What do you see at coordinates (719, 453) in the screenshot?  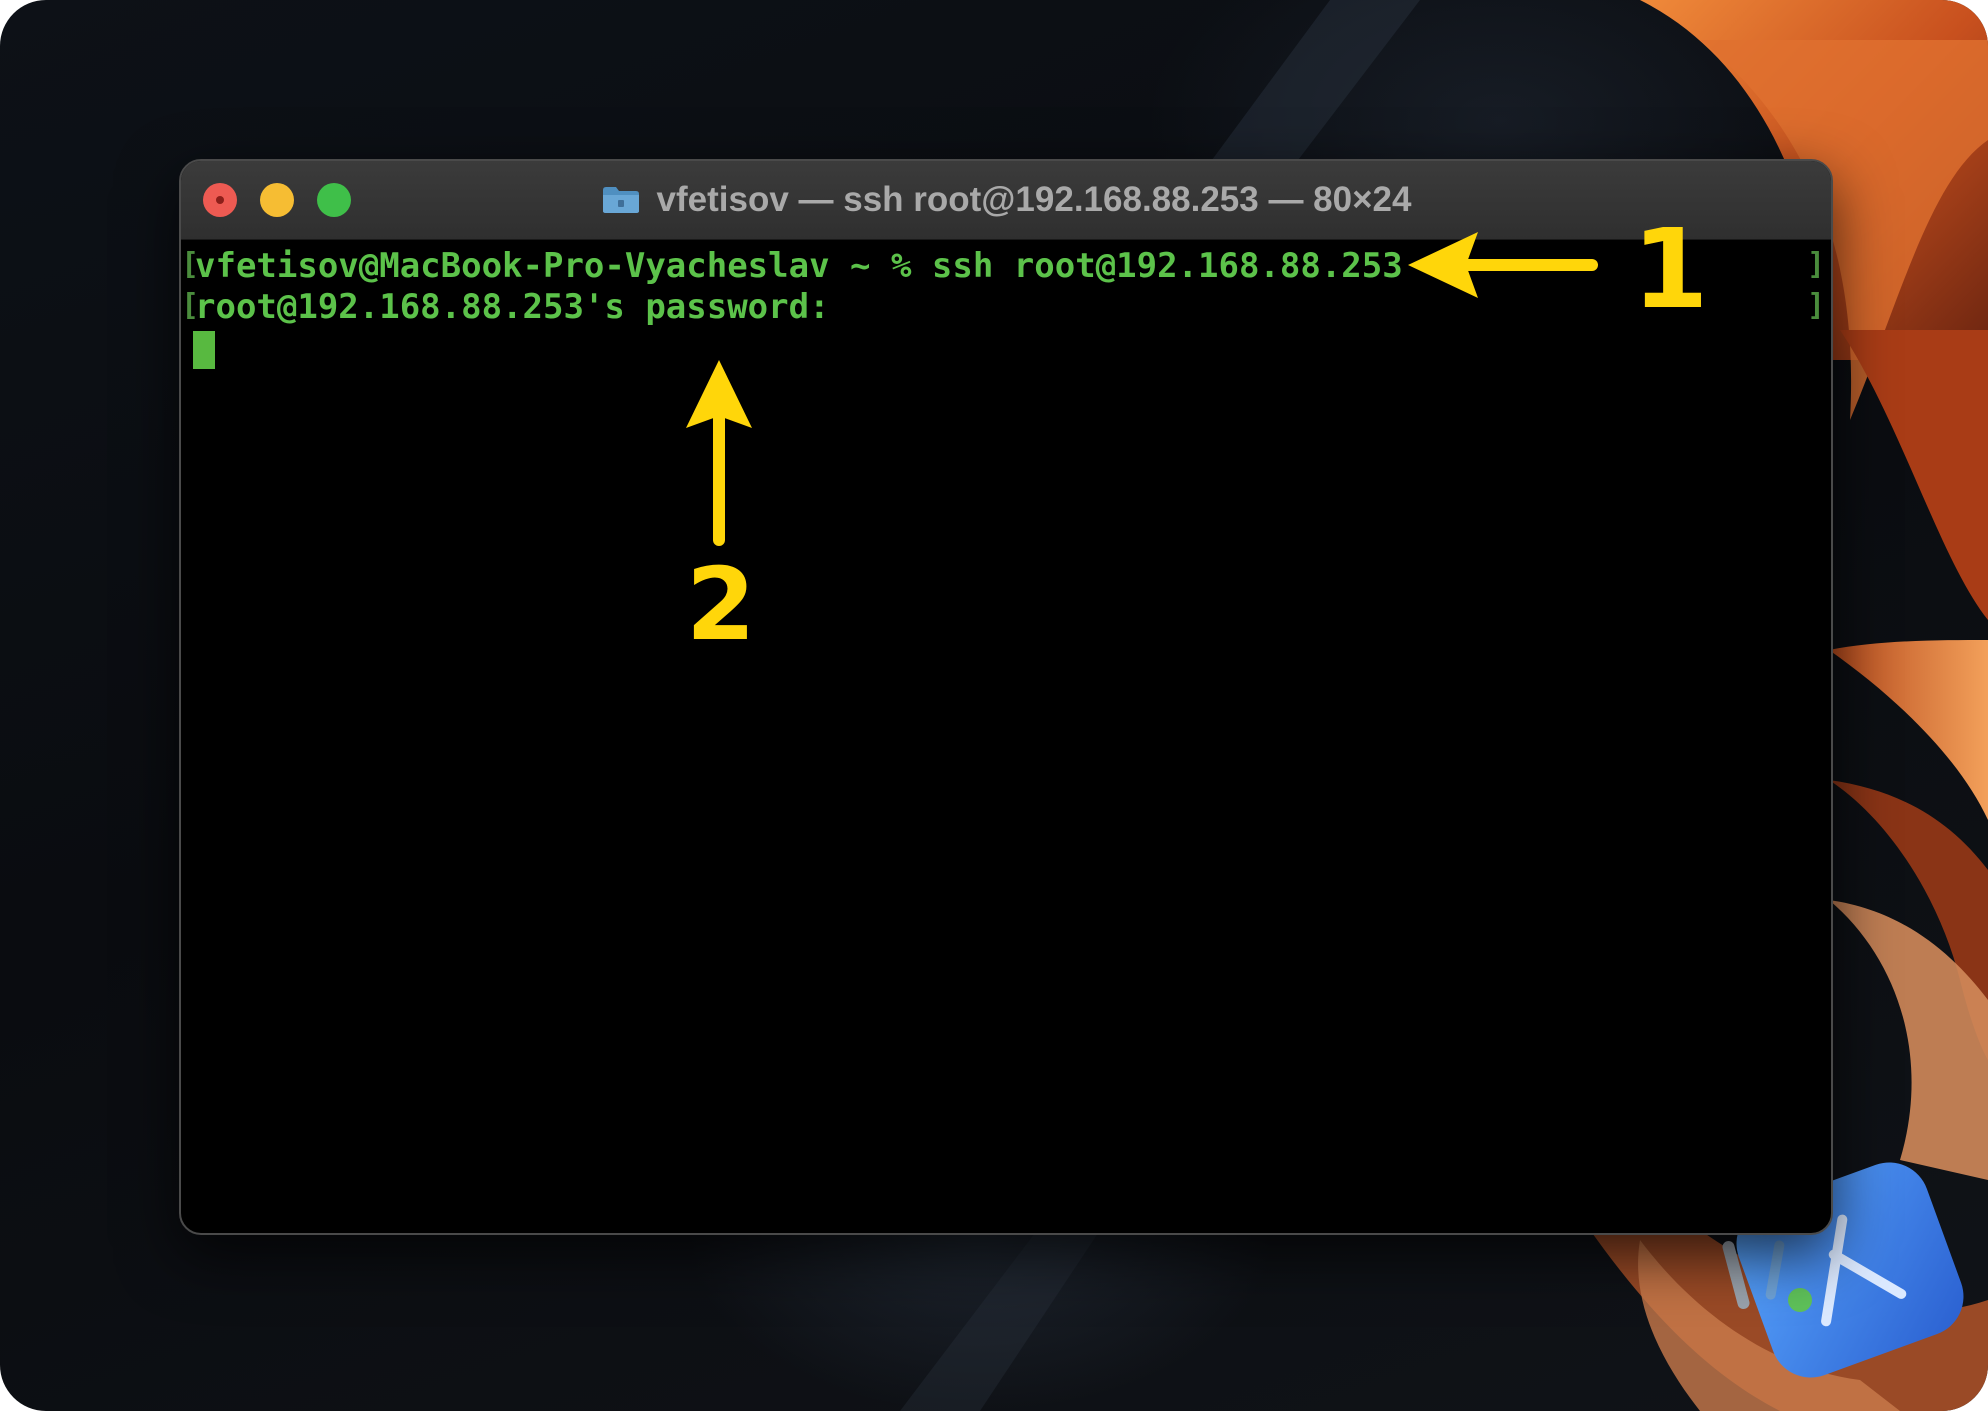 I see `up-arrow-icon` at bounding box center [719, 453].